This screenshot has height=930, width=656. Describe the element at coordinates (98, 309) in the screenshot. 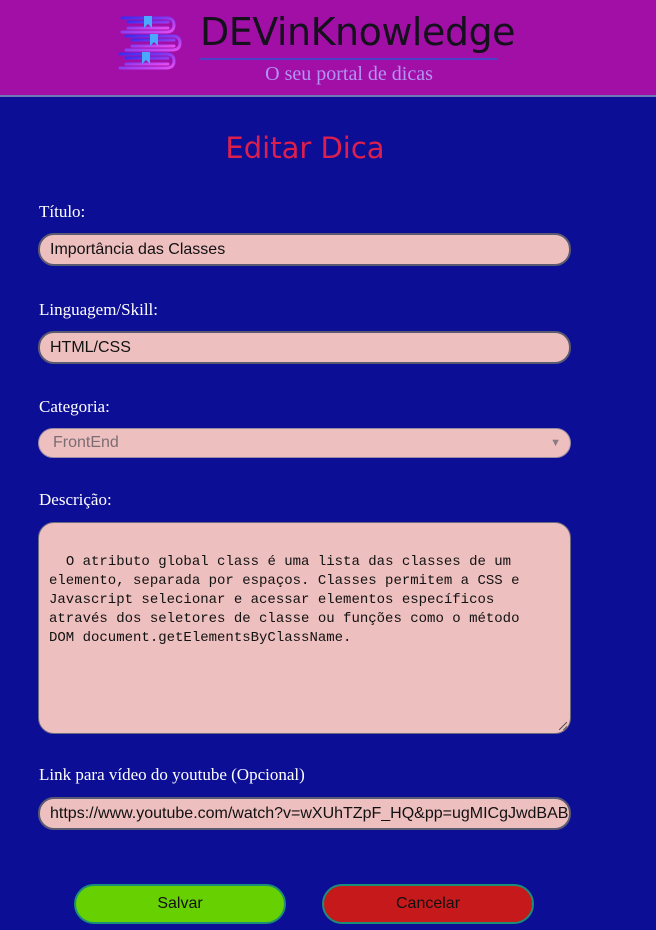

I see `skill-label: Linguagem/Skill:` at that location.